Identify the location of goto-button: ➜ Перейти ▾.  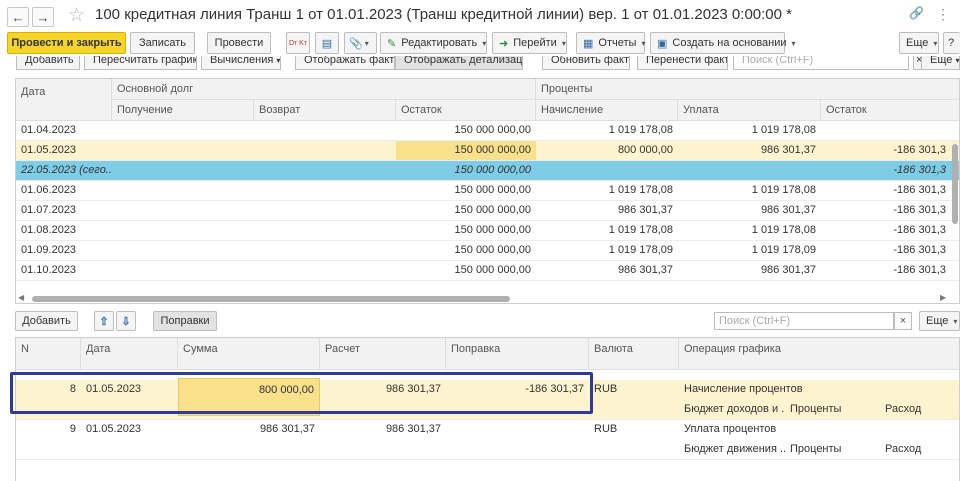
(529, 43).